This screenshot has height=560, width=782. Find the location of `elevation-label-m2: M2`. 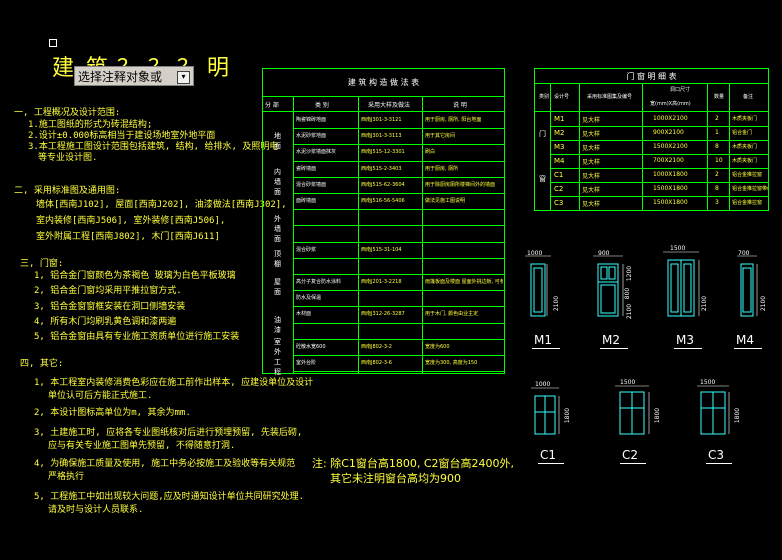

elevation-label-m2: M2 is located at coordinates (611, 340).